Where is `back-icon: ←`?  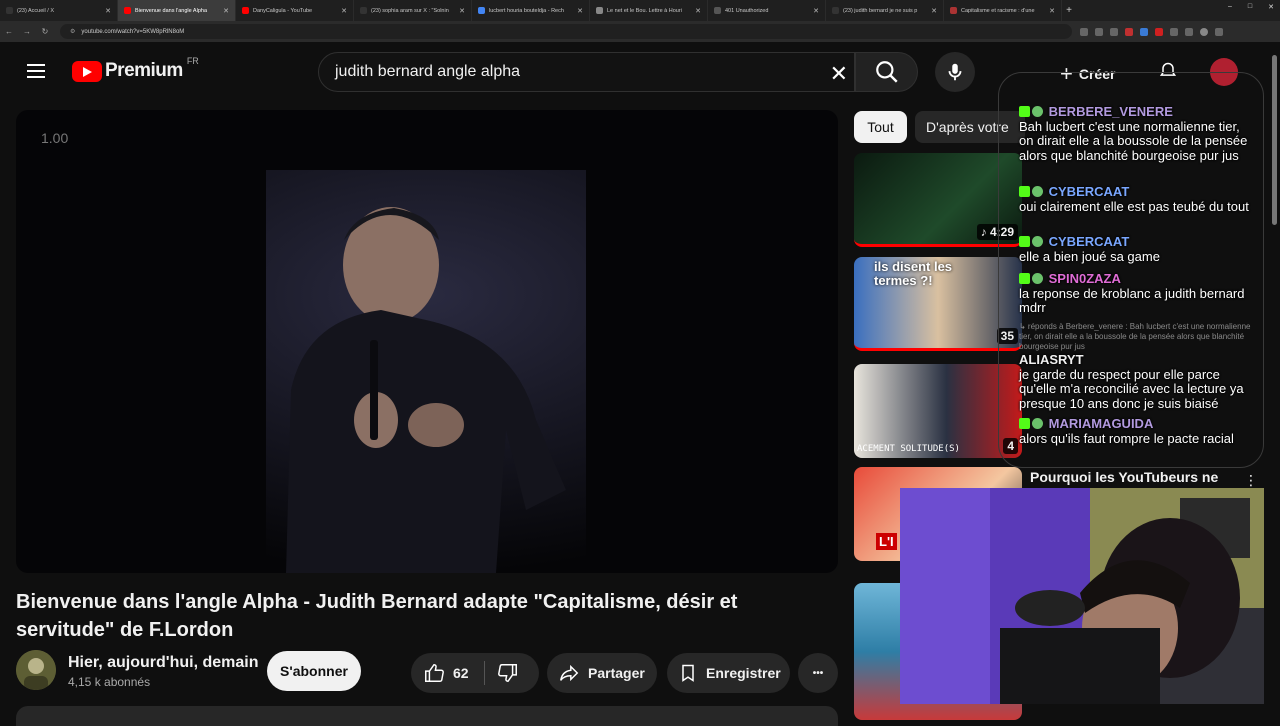 back-icon: ← is located at coordinates (9, 31).